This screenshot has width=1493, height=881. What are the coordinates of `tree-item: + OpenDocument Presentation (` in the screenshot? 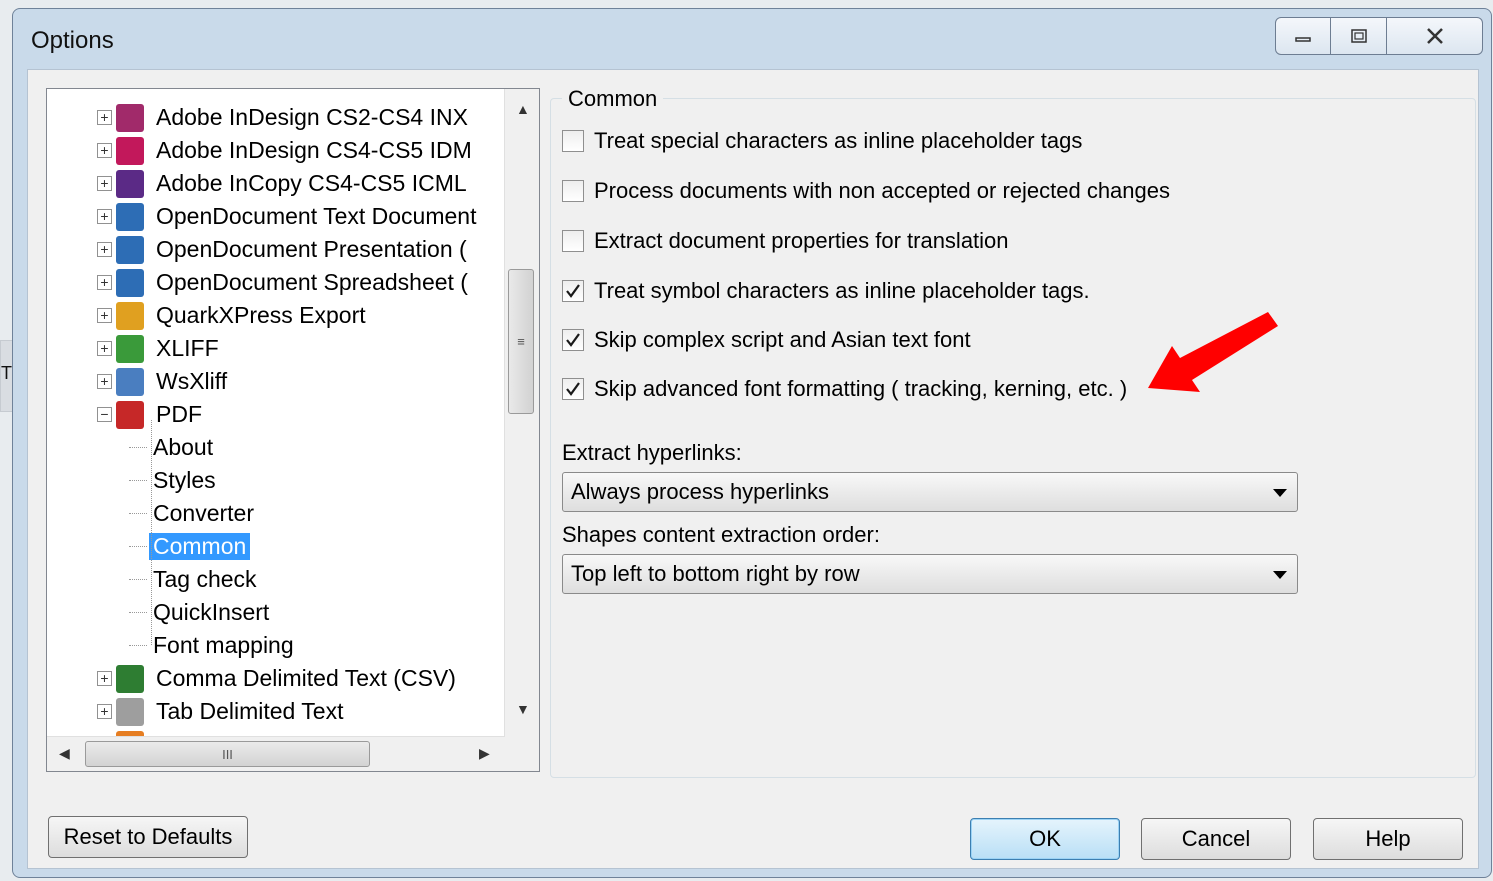 It's located at (284, 249).